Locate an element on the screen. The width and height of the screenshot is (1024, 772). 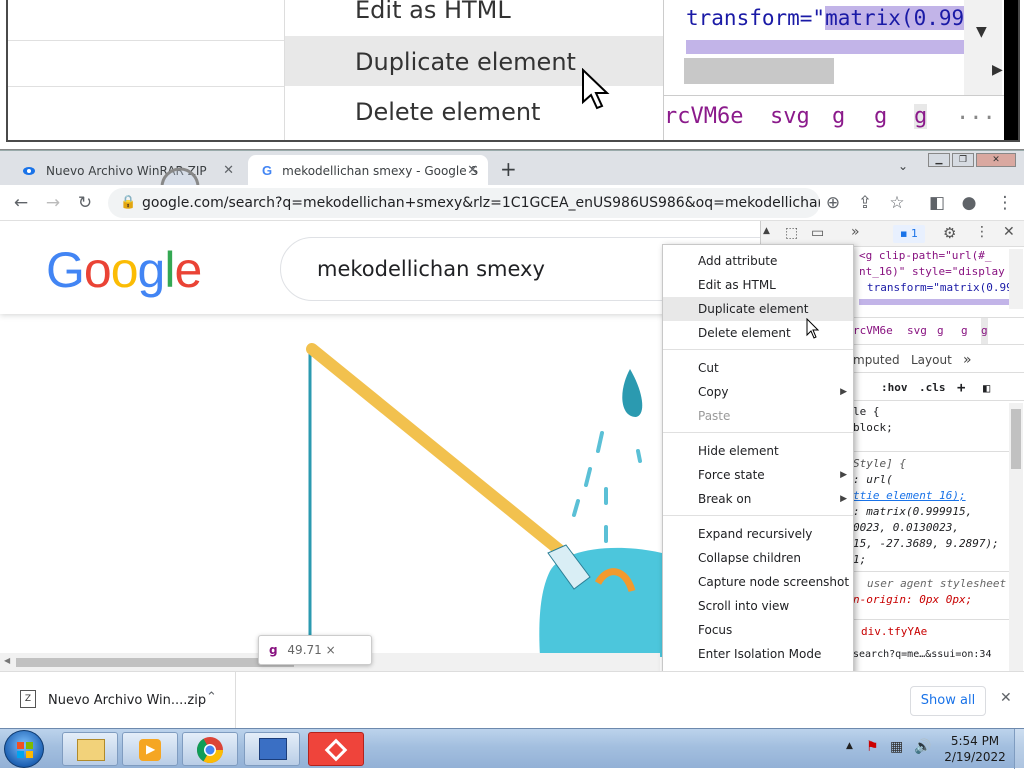
context-menu-item: Collapse children is located at coordinates (758, 558).